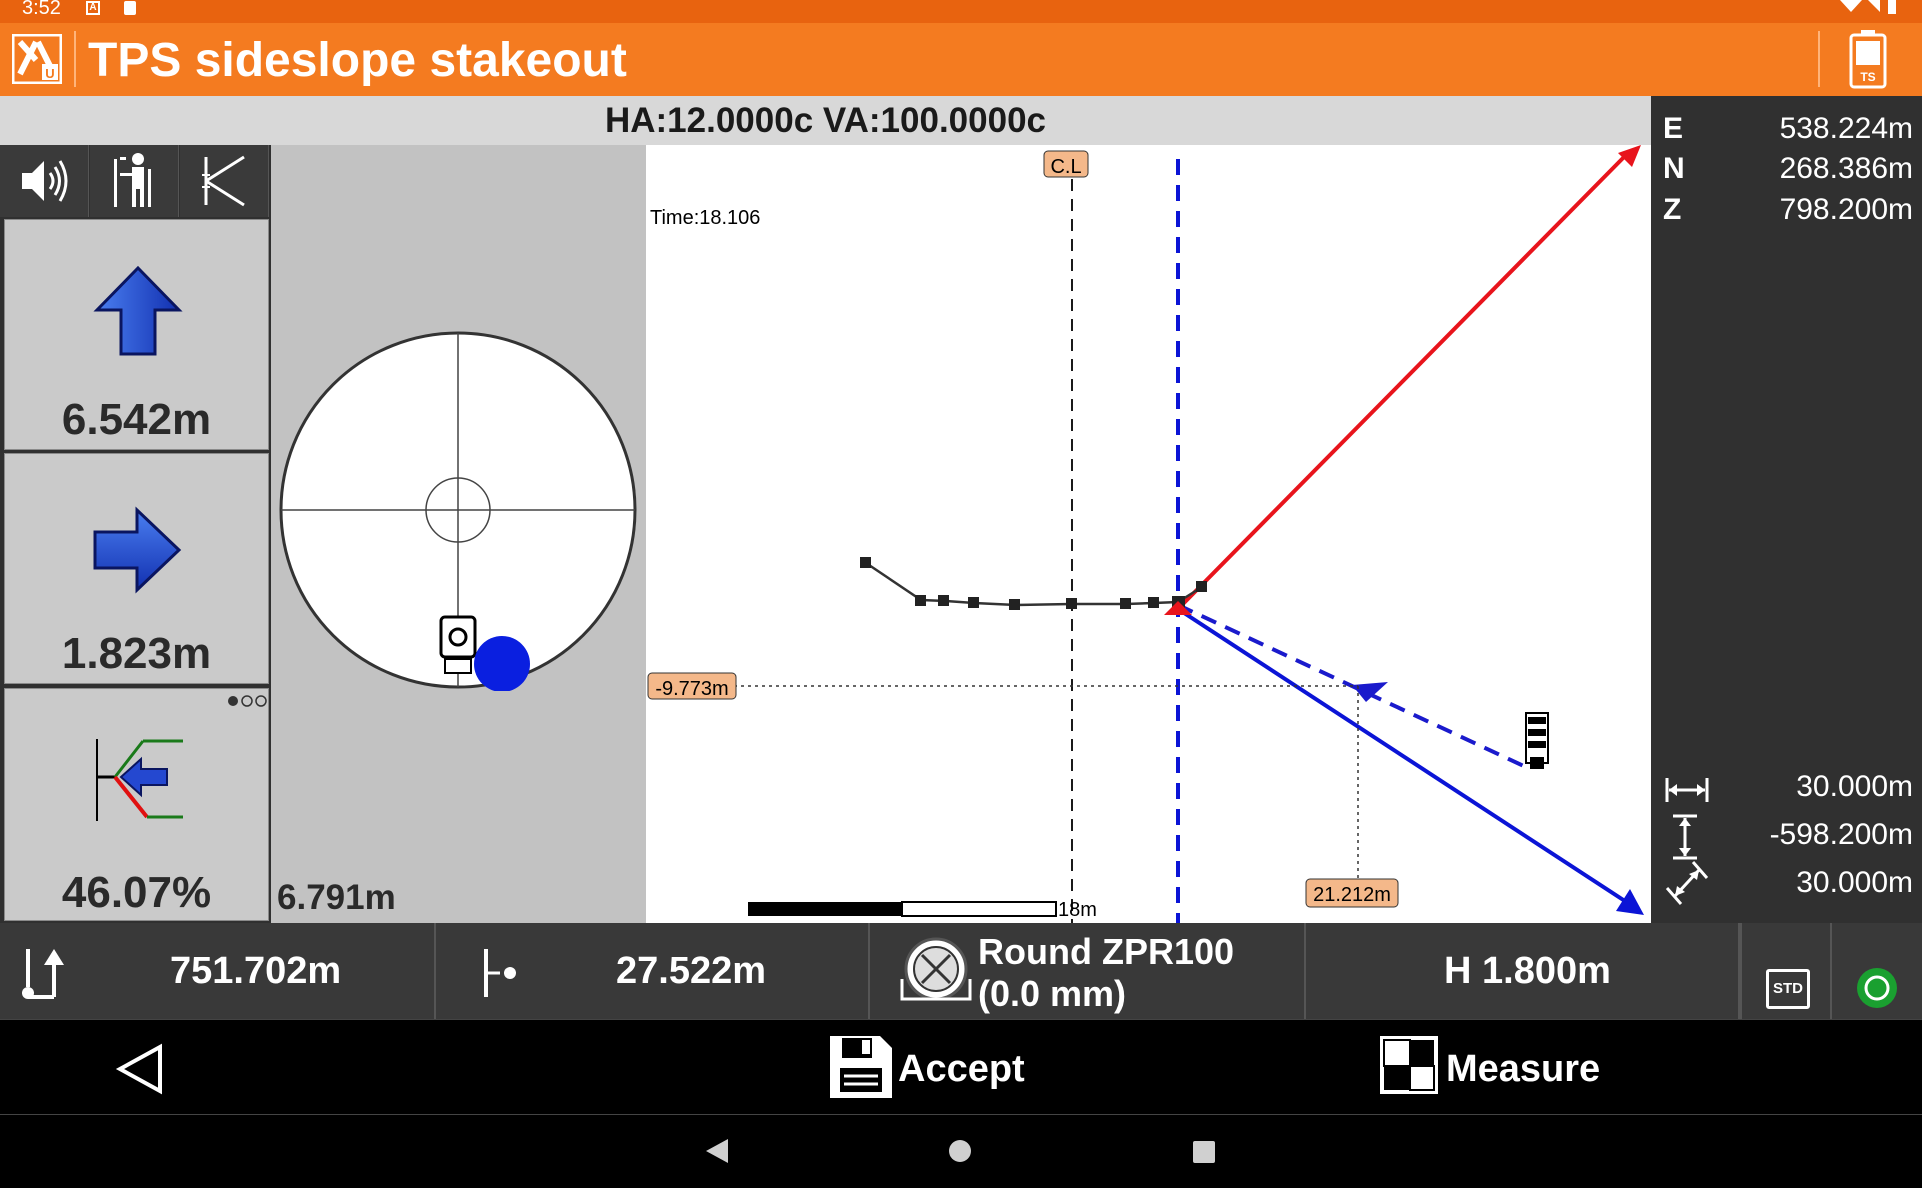 The image size is (1922, 1188). I want to click on accept-label: Accept, so click(961, 1069).